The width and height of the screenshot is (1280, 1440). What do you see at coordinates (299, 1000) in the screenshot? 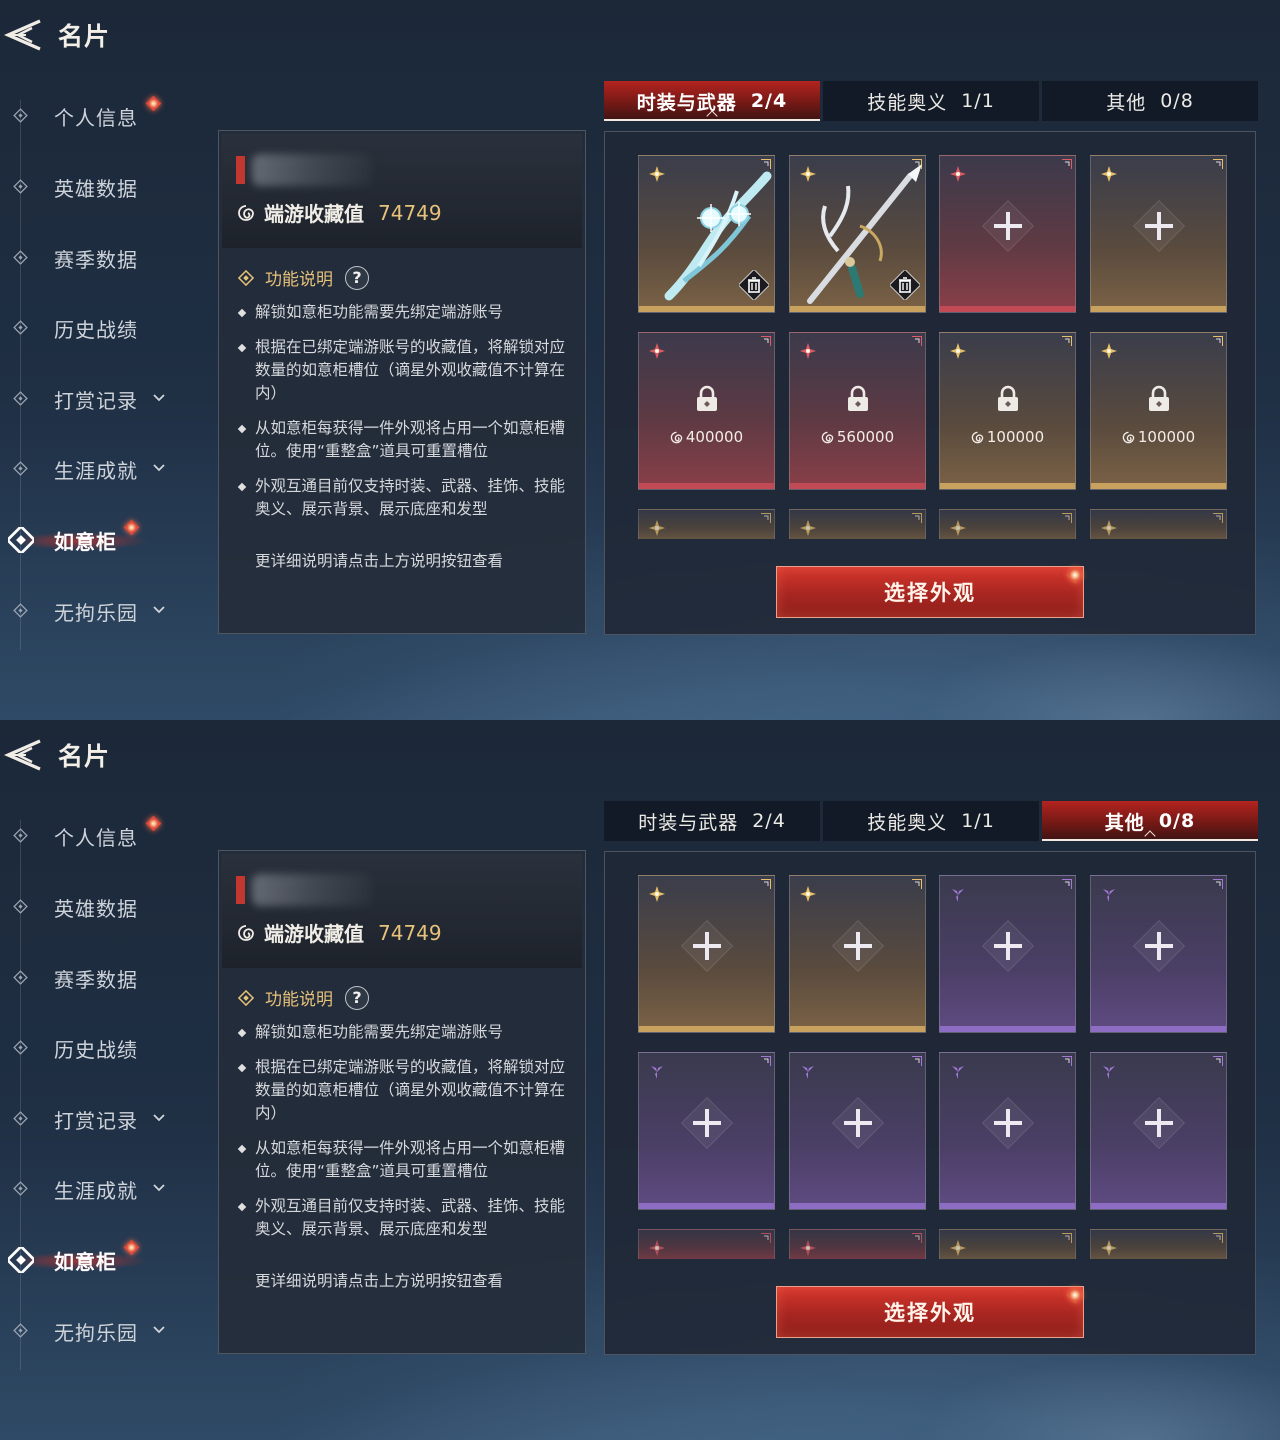
I see `function-title-text: 功能说明` at bounding box center [299, 1000].